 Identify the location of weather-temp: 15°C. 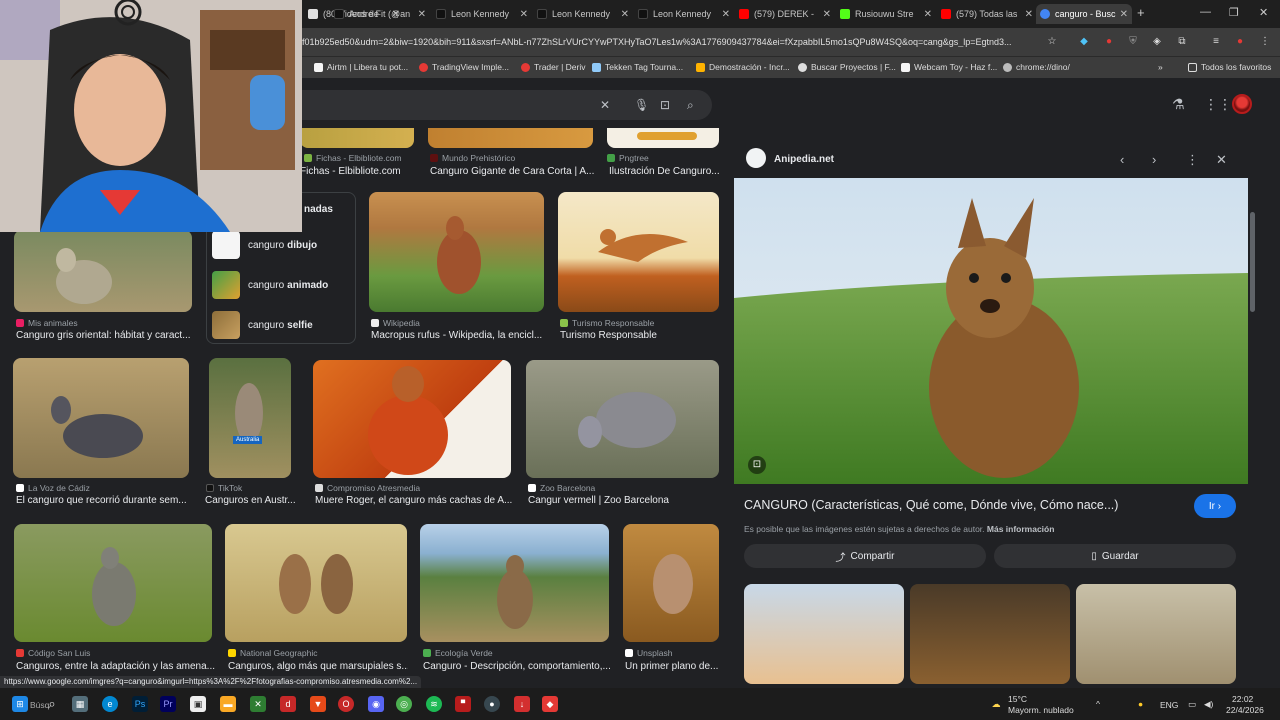
(1017, 699).